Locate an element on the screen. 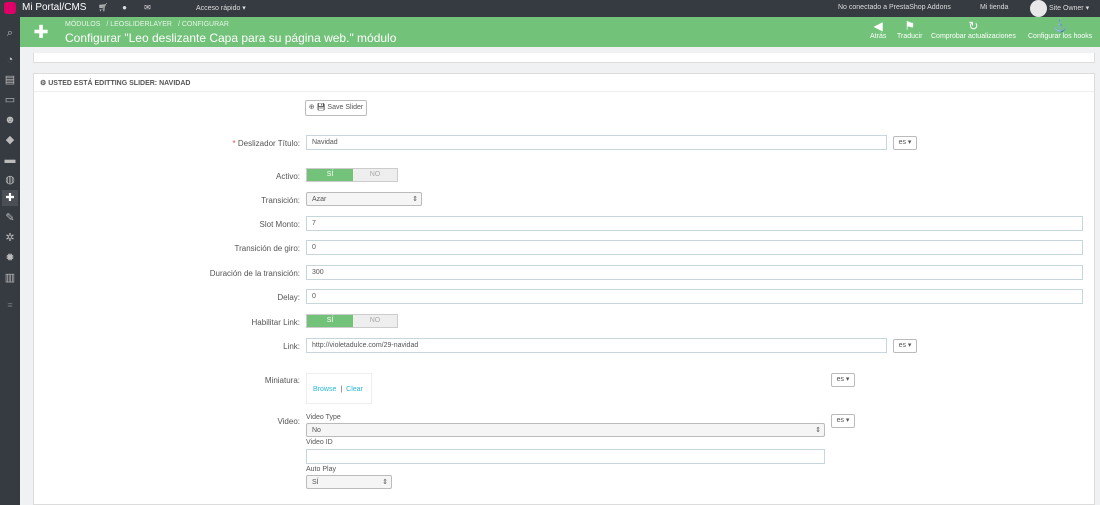  modules-puzzle-icon: ✚ is located at coordinates (10, 198).